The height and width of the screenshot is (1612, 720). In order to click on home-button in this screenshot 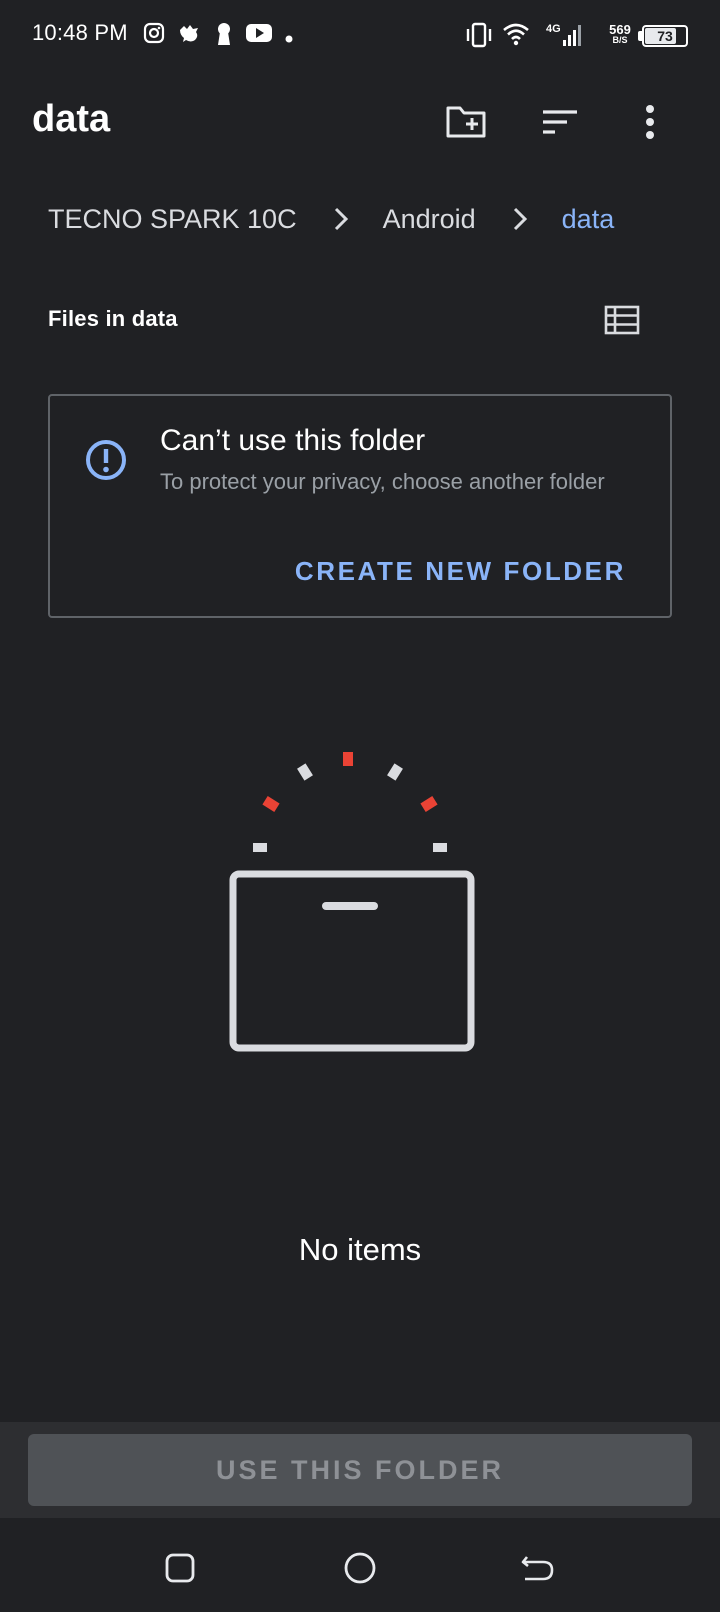, I will do `click(360, 1568)`.